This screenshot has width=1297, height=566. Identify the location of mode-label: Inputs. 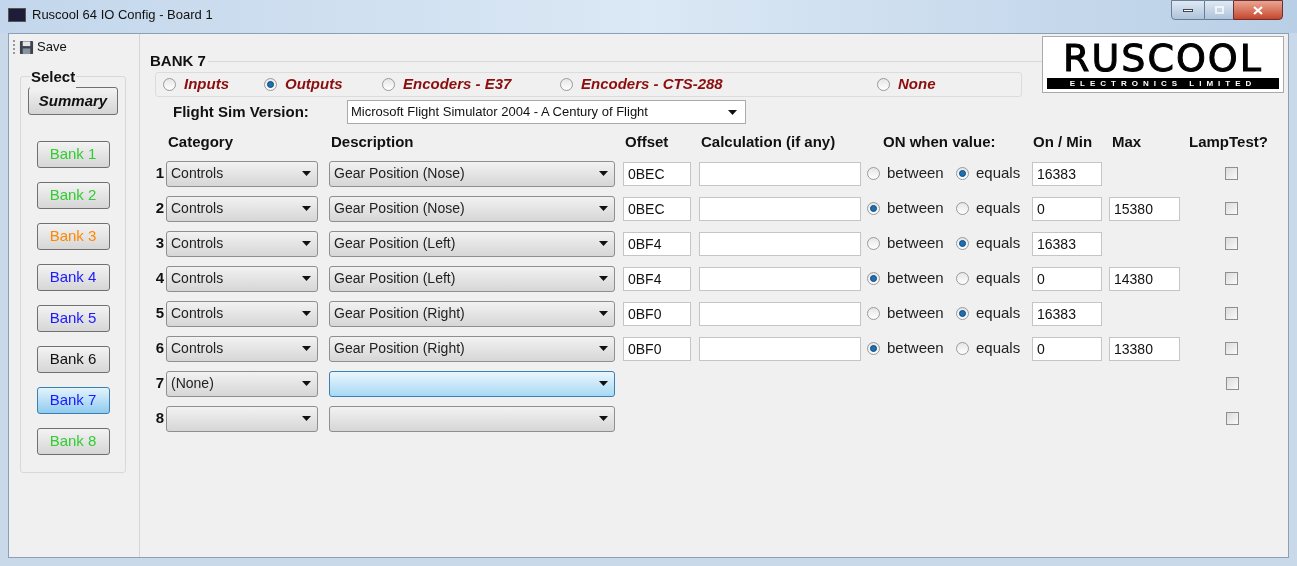
(206, 84).